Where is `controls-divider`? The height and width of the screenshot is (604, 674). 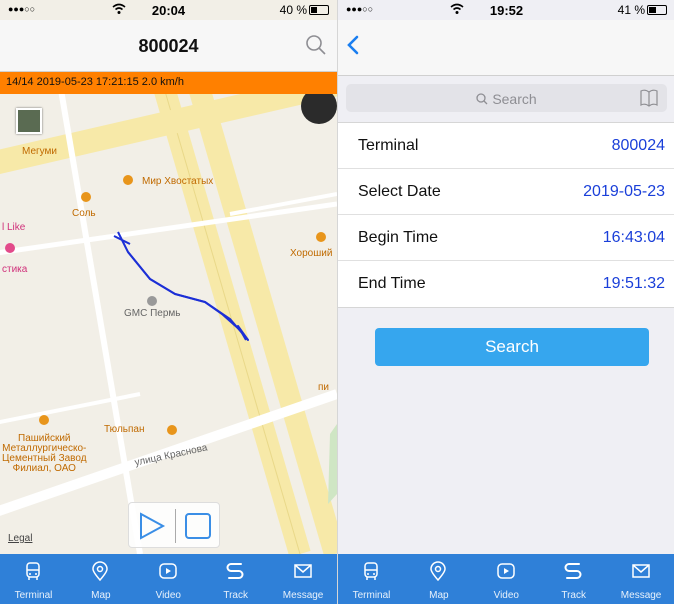
controls-divider is located at coordinates (175, 526).